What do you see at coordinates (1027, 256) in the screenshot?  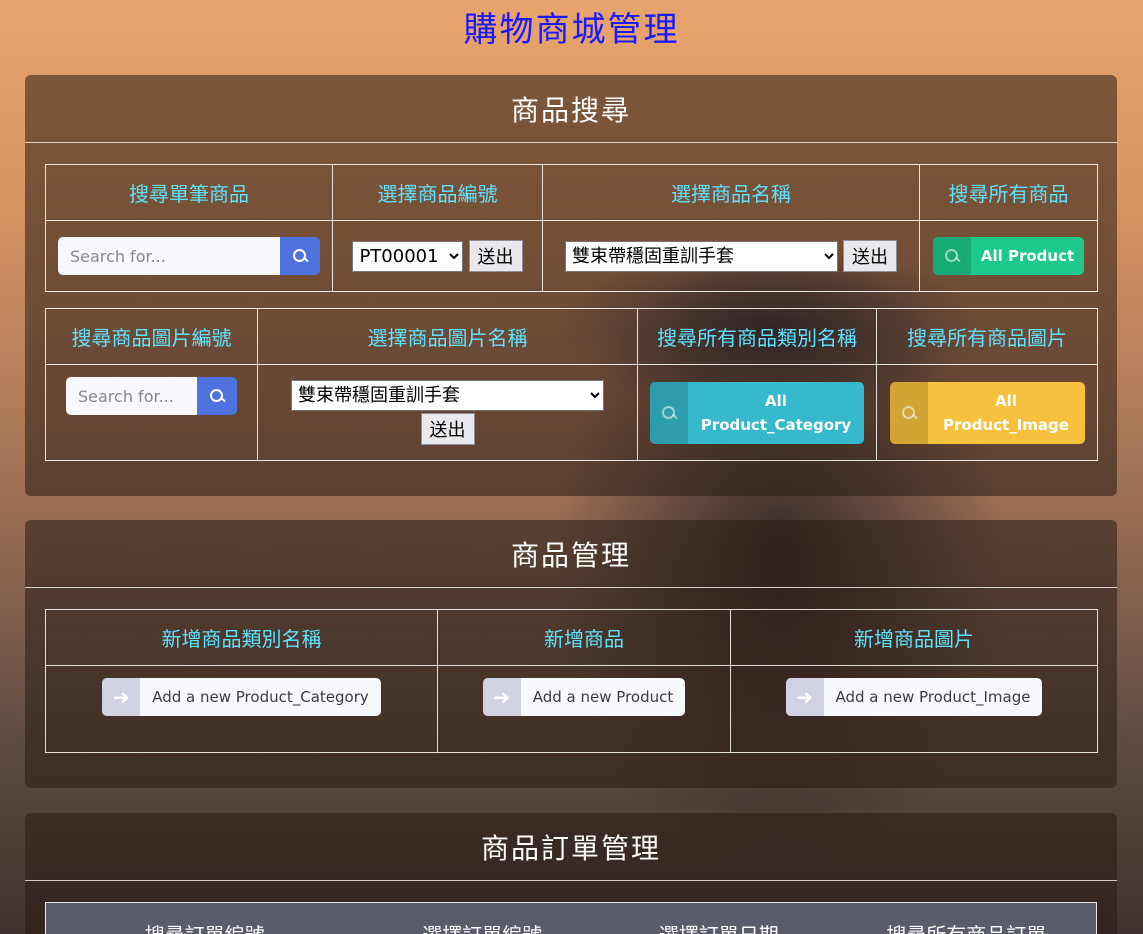 I see `all-product-label: All Product` at bounding box center [1027, 256].